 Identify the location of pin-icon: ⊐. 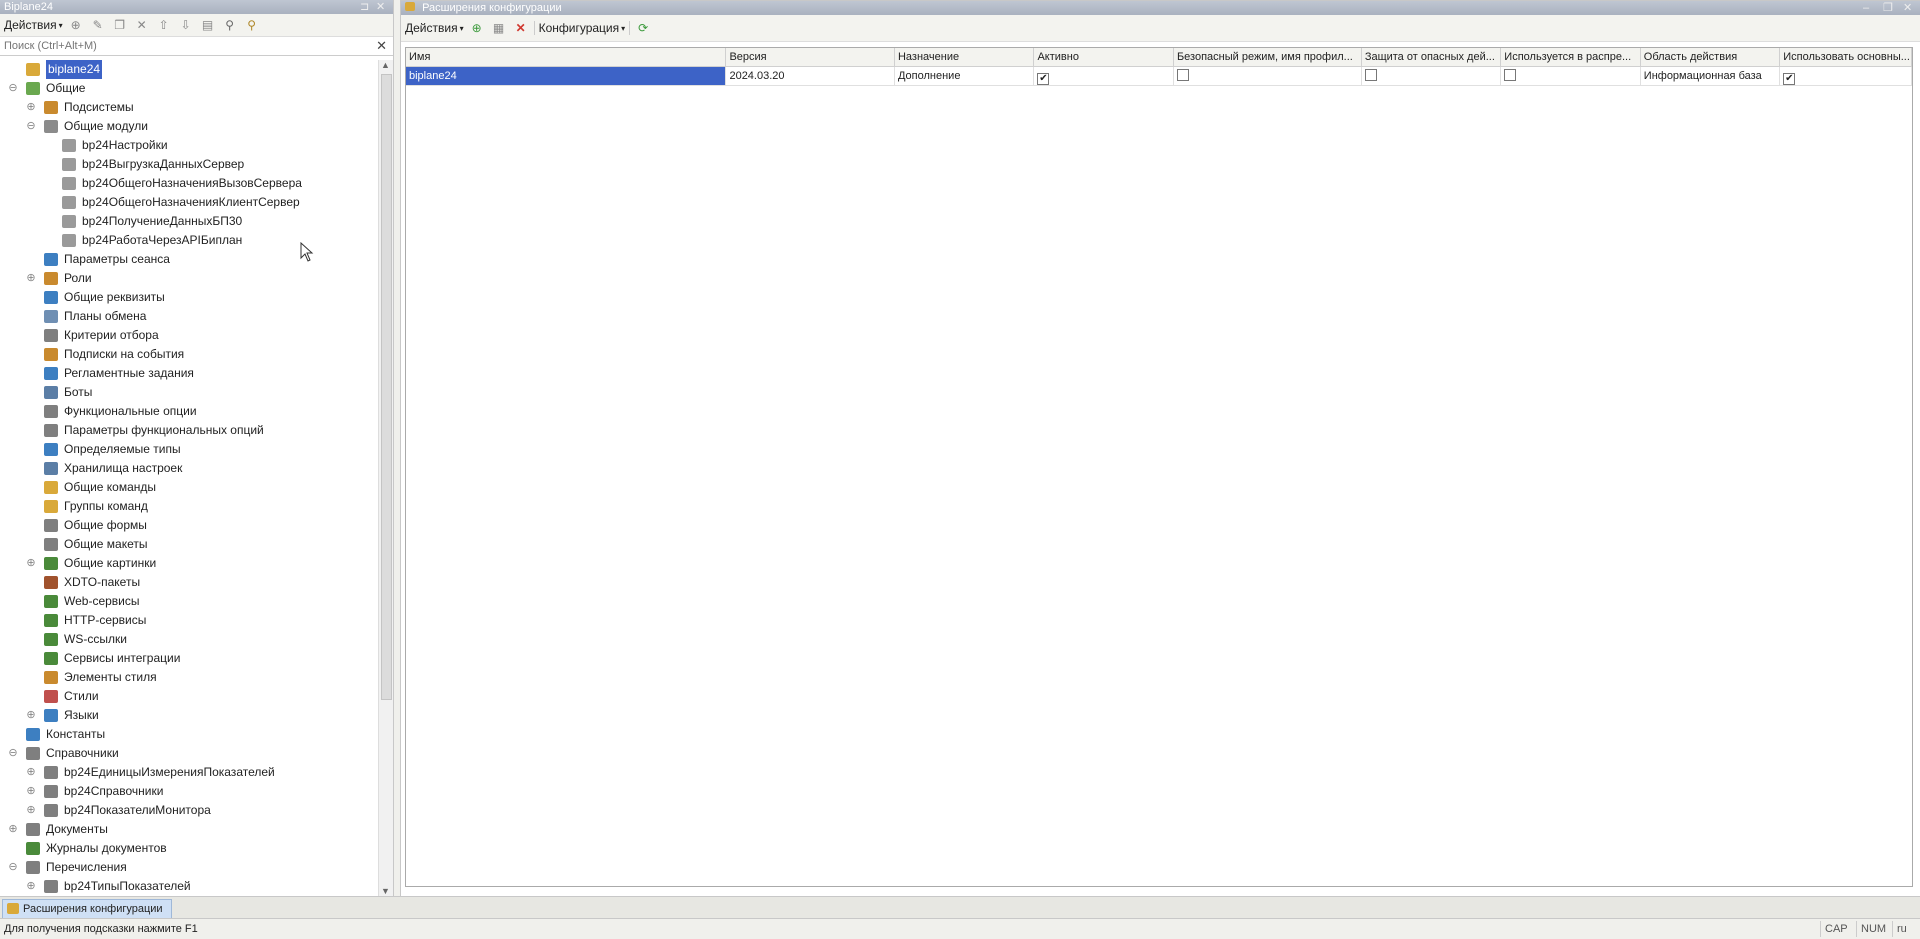
(364, 7).